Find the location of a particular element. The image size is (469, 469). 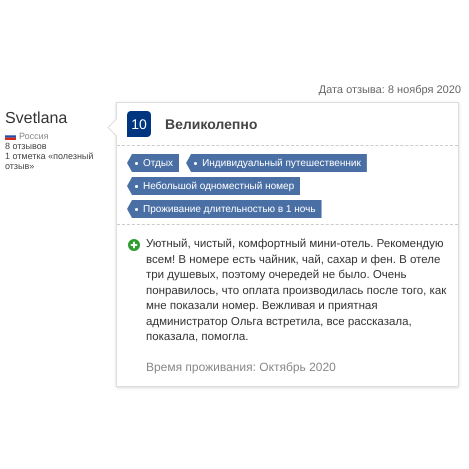

tag: Проживание длительностью в 1 ночь is located at coordinates (224, 209).